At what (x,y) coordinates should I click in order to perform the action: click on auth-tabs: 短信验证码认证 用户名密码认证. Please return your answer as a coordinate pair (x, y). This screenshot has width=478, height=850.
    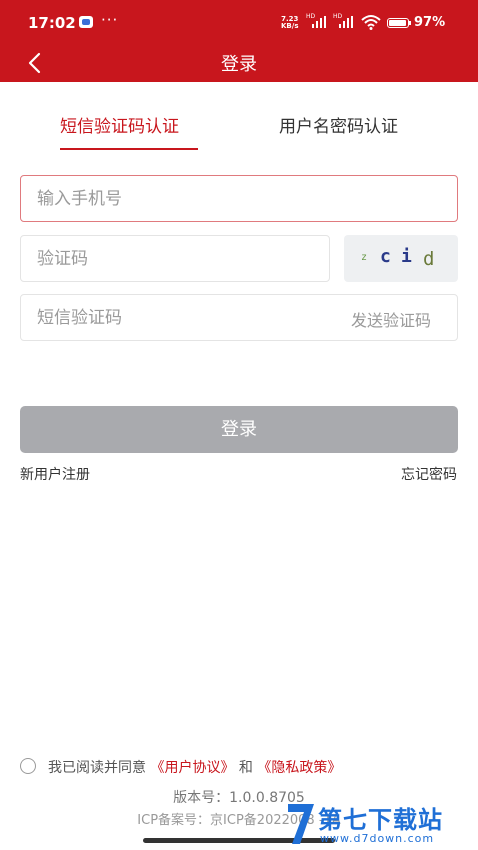
    Looking at the image, I should click on (239, 132).